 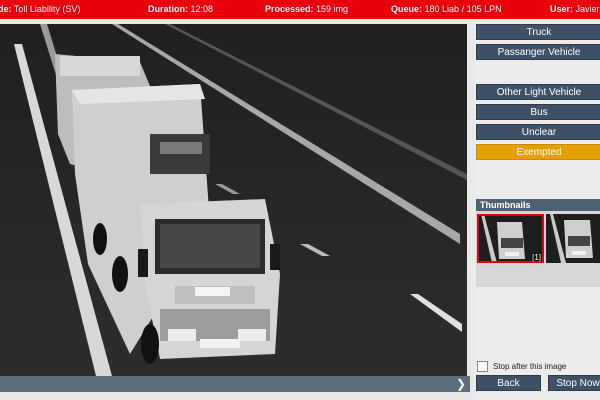 I want to click on thumbnail-2-image, so click(x=573, y=238).